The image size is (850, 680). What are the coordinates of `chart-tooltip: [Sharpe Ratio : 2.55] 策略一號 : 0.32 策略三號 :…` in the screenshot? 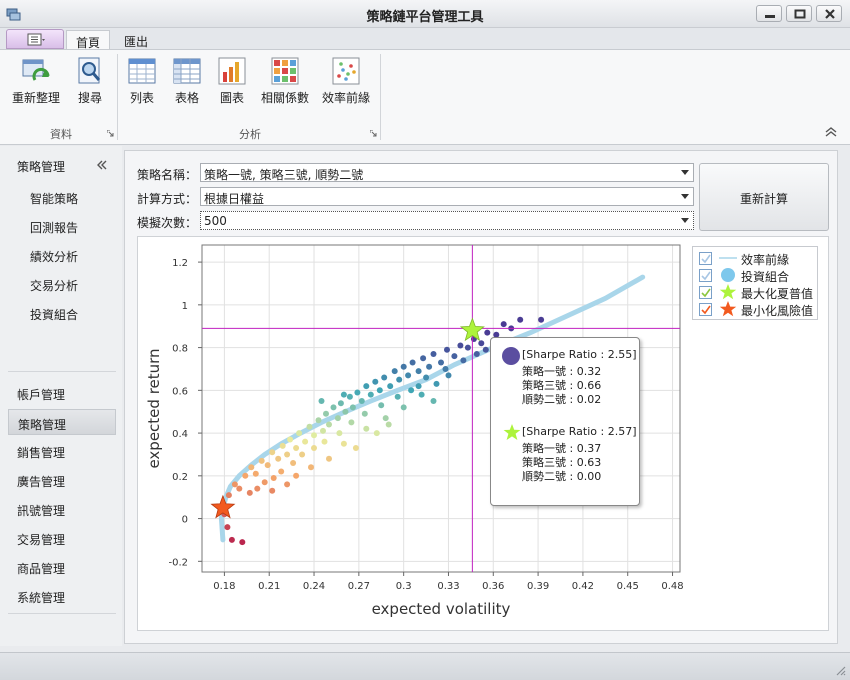 It's located at (565, 421).